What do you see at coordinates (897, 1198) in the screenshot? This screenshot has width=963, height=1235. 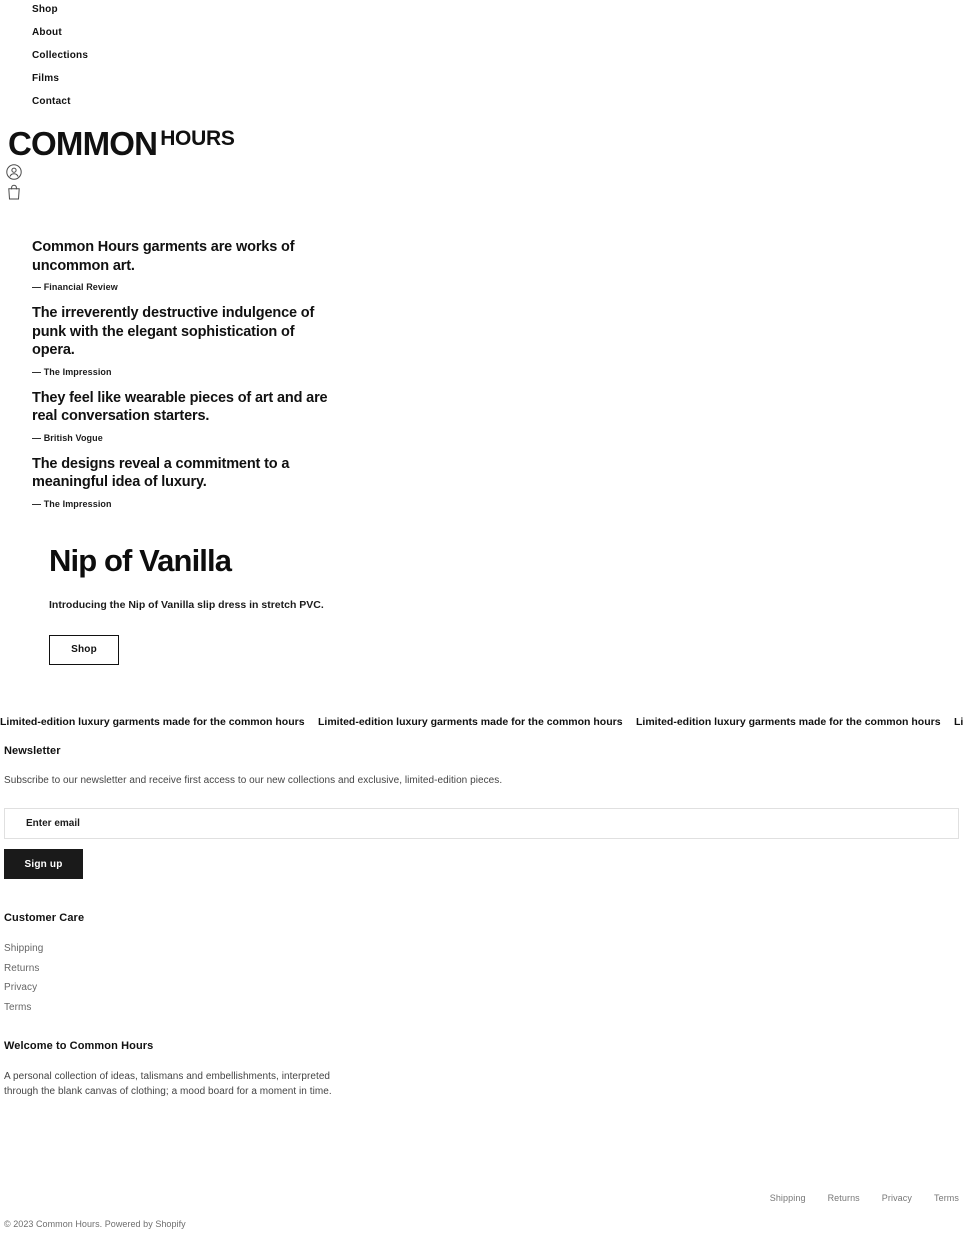 I see `legal-link-privacy: Privacy` at bounding box center [897, 1198].